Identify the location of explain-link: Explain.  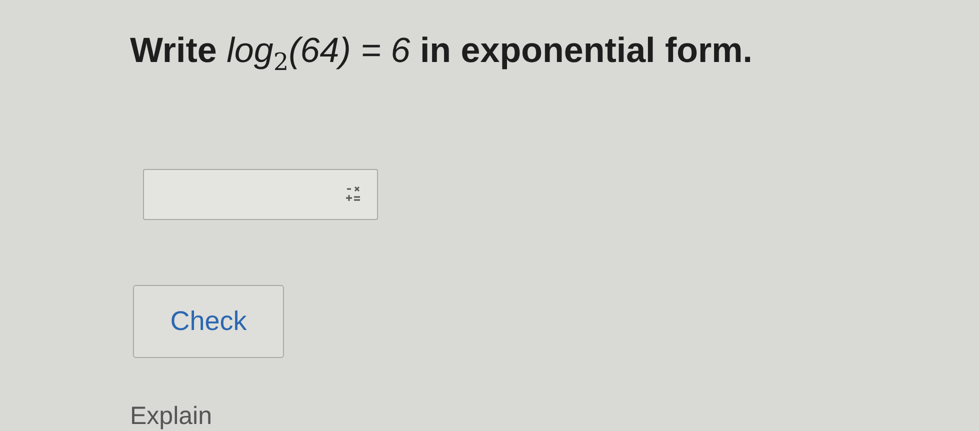
(171, 416).